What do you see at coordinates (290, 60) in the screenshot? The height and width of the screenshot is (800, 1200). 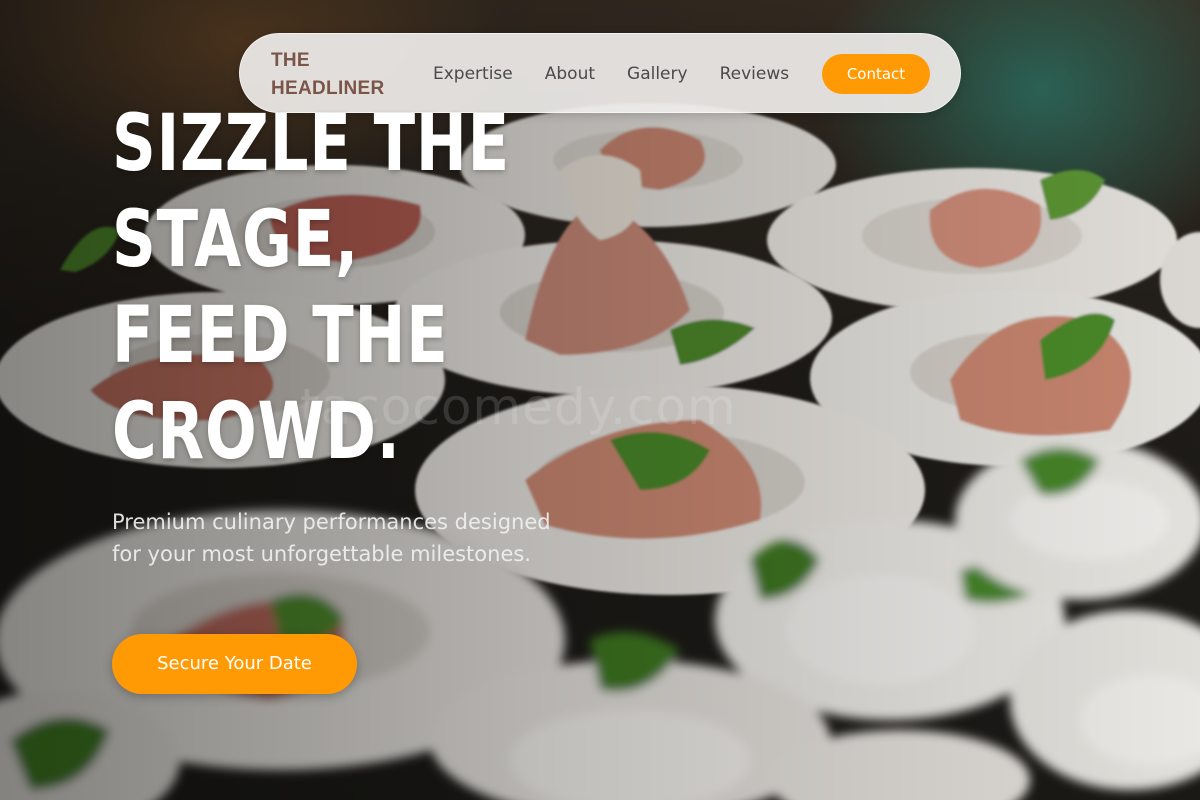 I see `brand-line-1: THE` at bounding box center [290, 60].